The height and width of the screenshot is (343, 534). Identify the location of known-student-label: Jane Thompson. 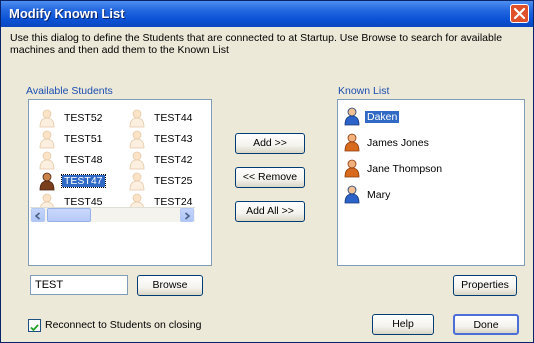
(405, 169).